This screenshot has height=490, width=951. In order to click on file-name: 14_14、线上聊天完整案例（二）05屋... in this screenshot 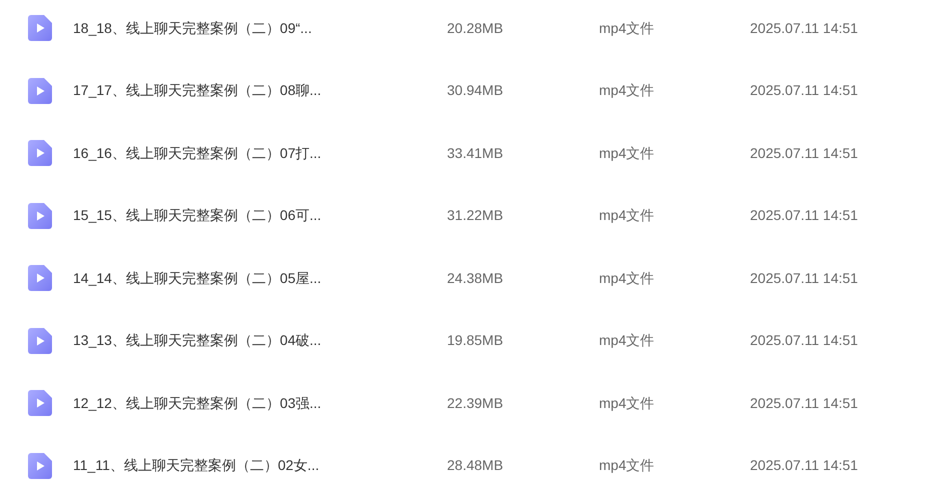, I will do `click(197, 278)`.